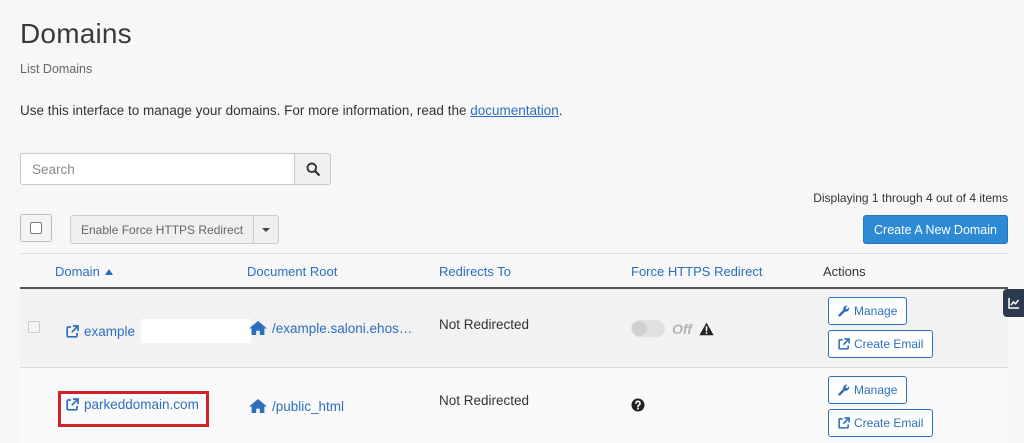  Describe the element at coordinates (639, 328) in the screenshot. I see `toggle-knob` at that location.